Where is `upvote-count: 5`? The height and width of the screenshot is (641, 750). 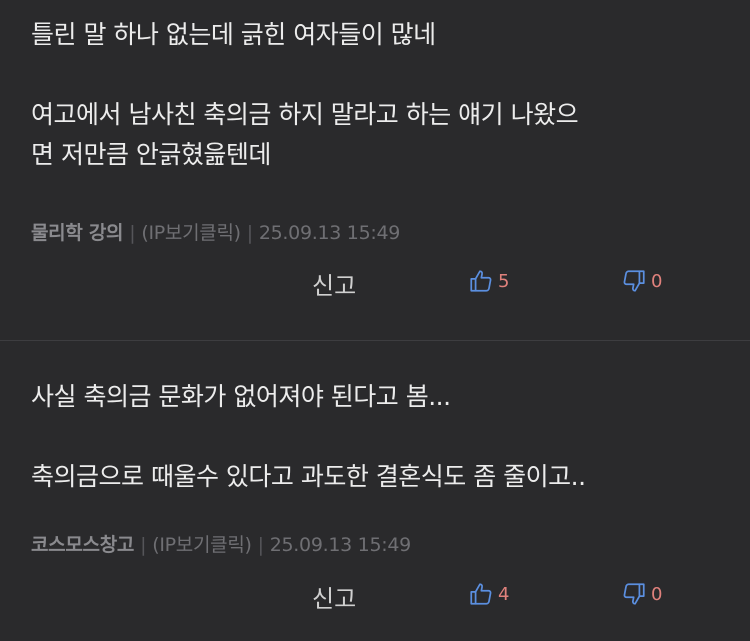 upvote-count: 5 is located at coordinates (504, 281).